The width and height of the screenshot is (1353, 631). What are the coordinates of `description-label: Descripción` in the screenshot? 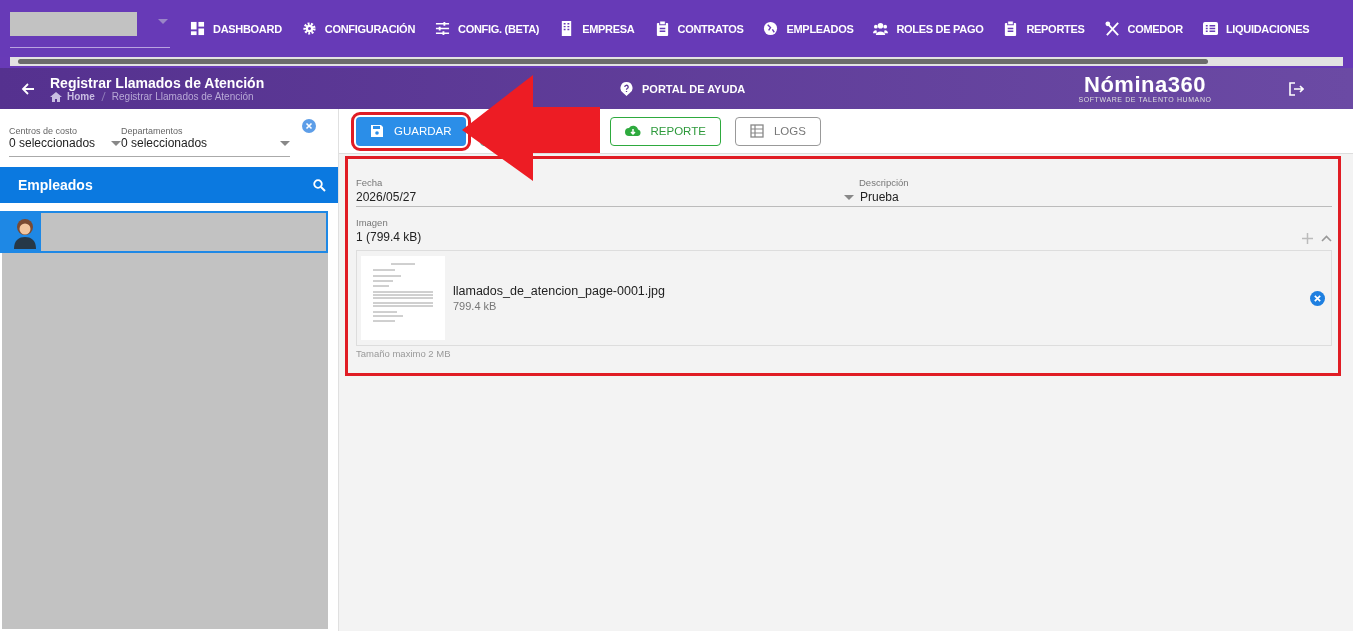 It's located at (884, 182).